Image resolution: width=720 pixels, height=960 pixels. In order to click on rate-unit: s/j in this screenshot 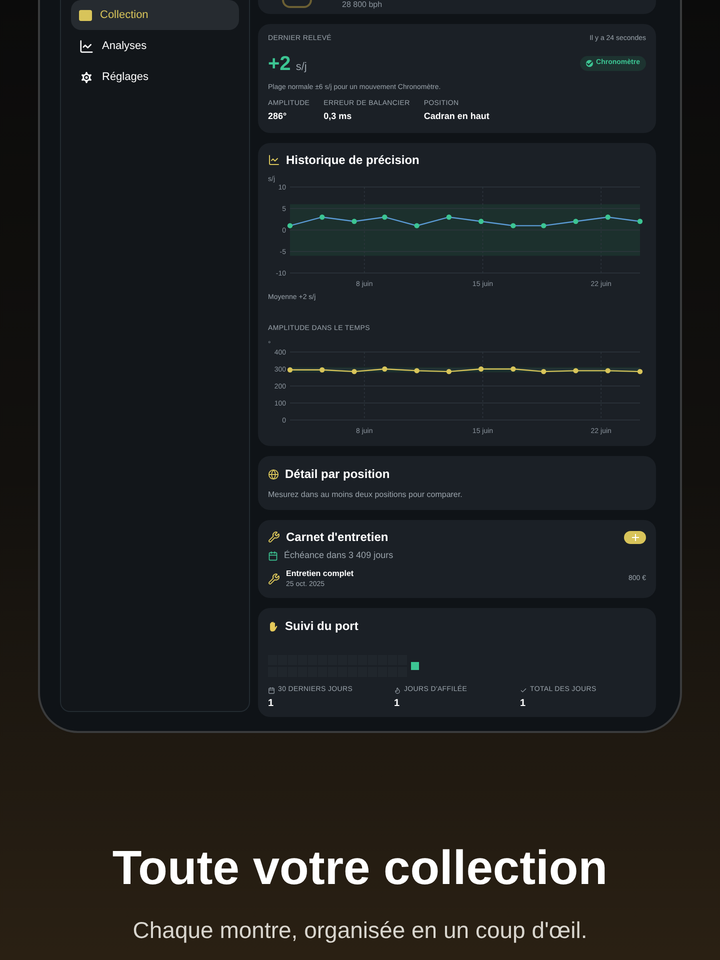, I will do `click(301, 67)`.